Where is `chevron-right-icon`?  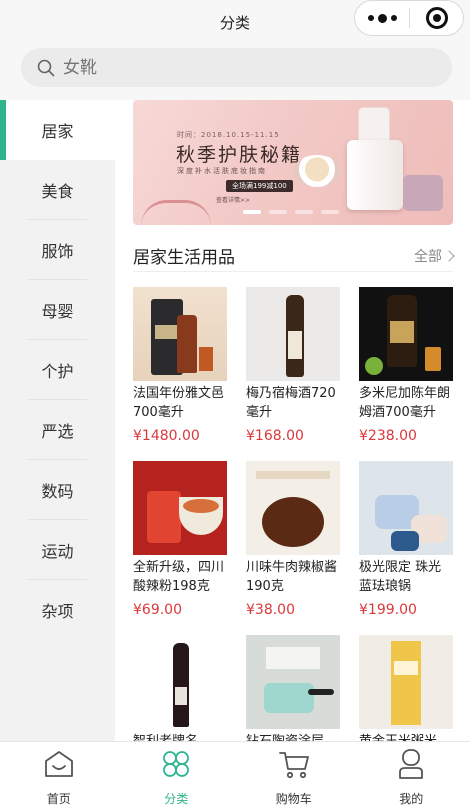 chevron-right-icon is located at coordinates (449, 255).